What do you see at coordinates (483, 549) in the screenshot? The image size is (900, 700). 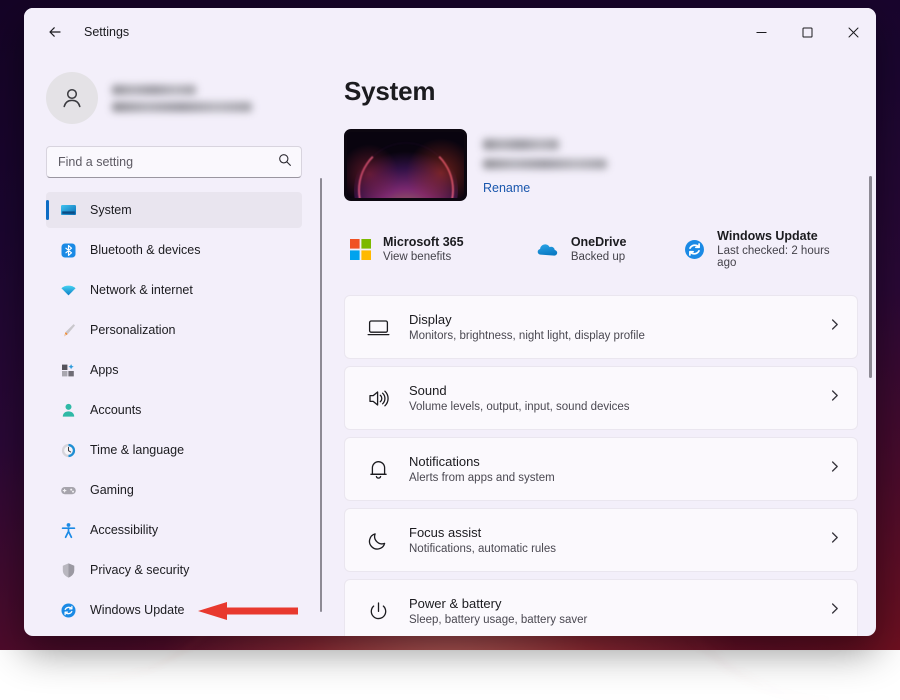 I see `settings-row-subtitle: Notifications, automatic rules` at bounding box center [483, 549].